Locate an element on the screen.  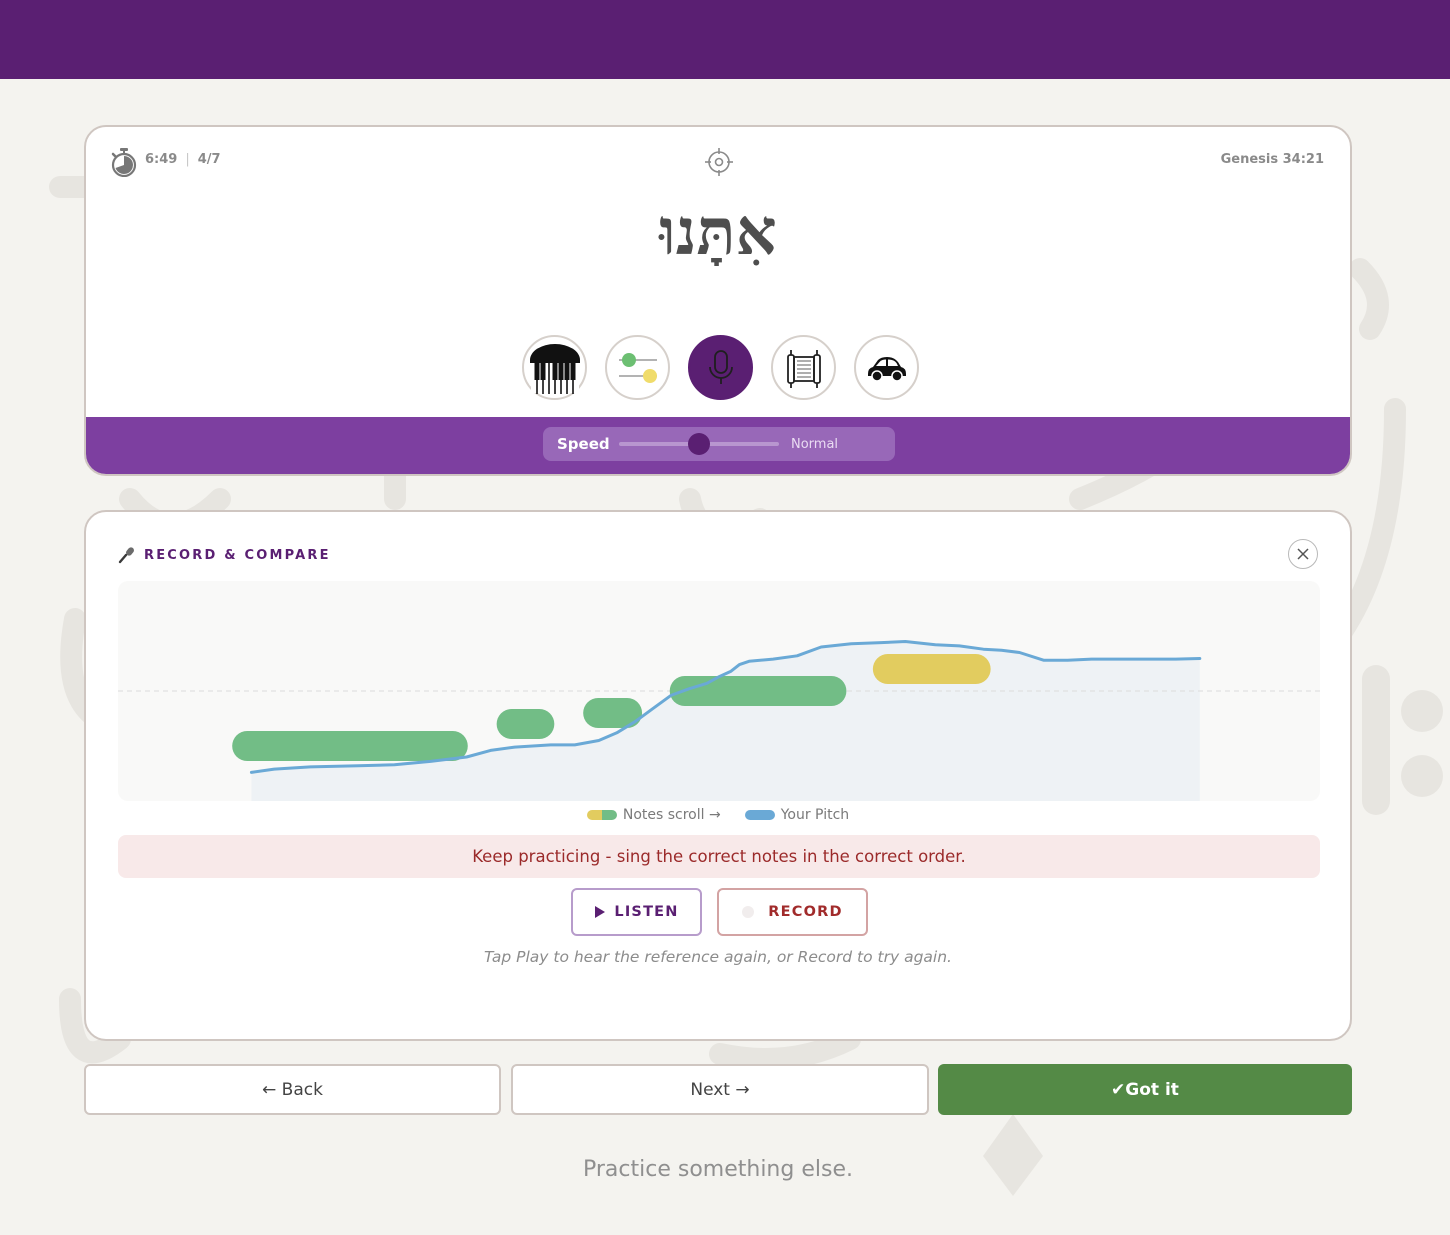
practice-something-else-link: Practice something else. is located at coordinates (718, 1169).